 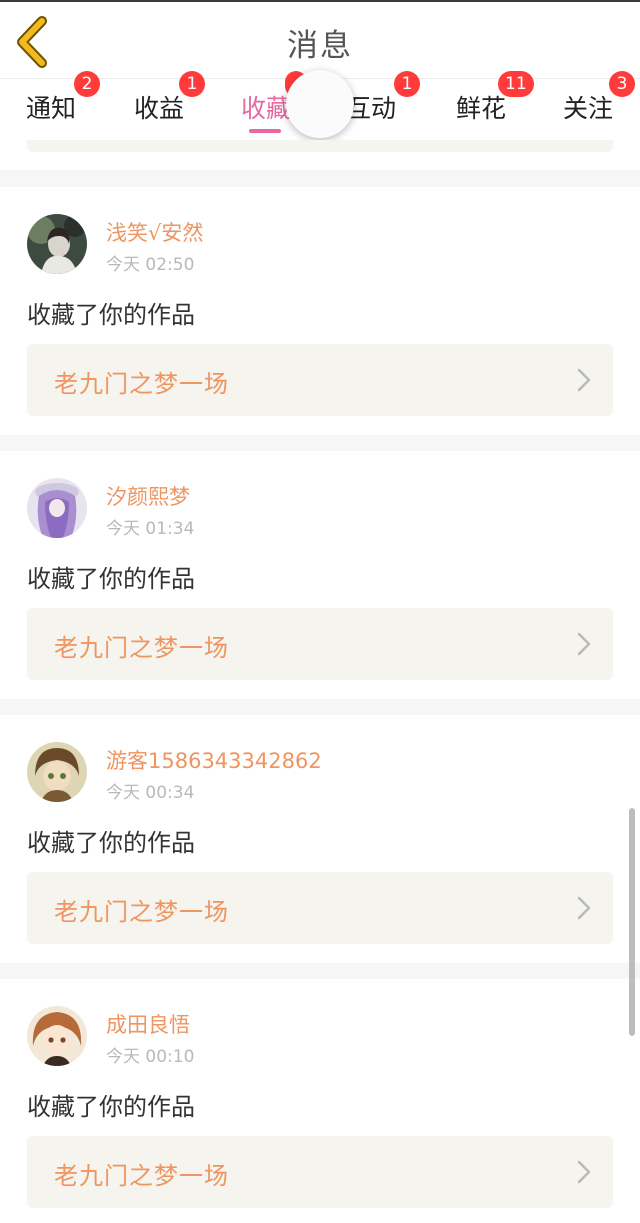 What do you see at coordinates (150, 529) in the screenshot?
I see `timestamp: 今天 01:34` at bounding box center [150, 529].